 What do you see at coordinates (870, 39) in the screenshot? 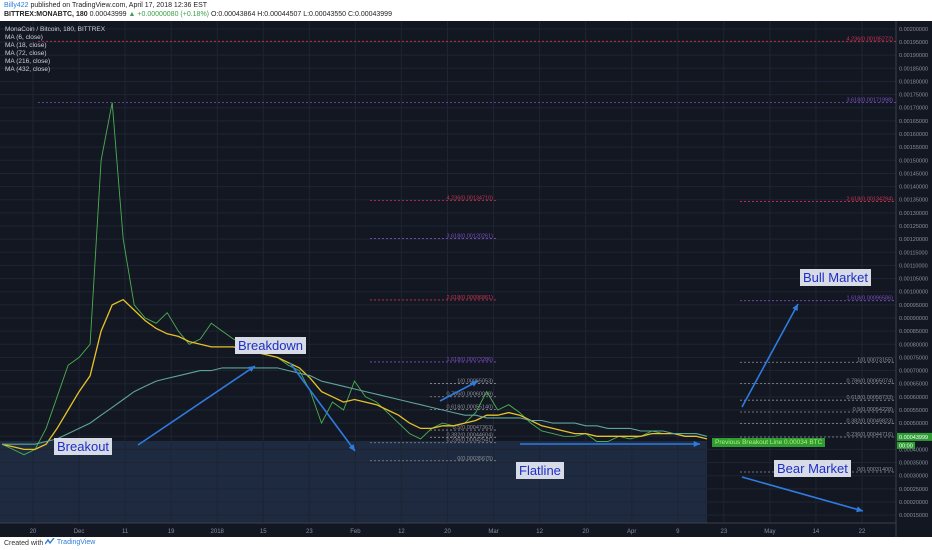
I see `fib-level-label: 4.236(0.00195272)` at bounding box center [870, 39].